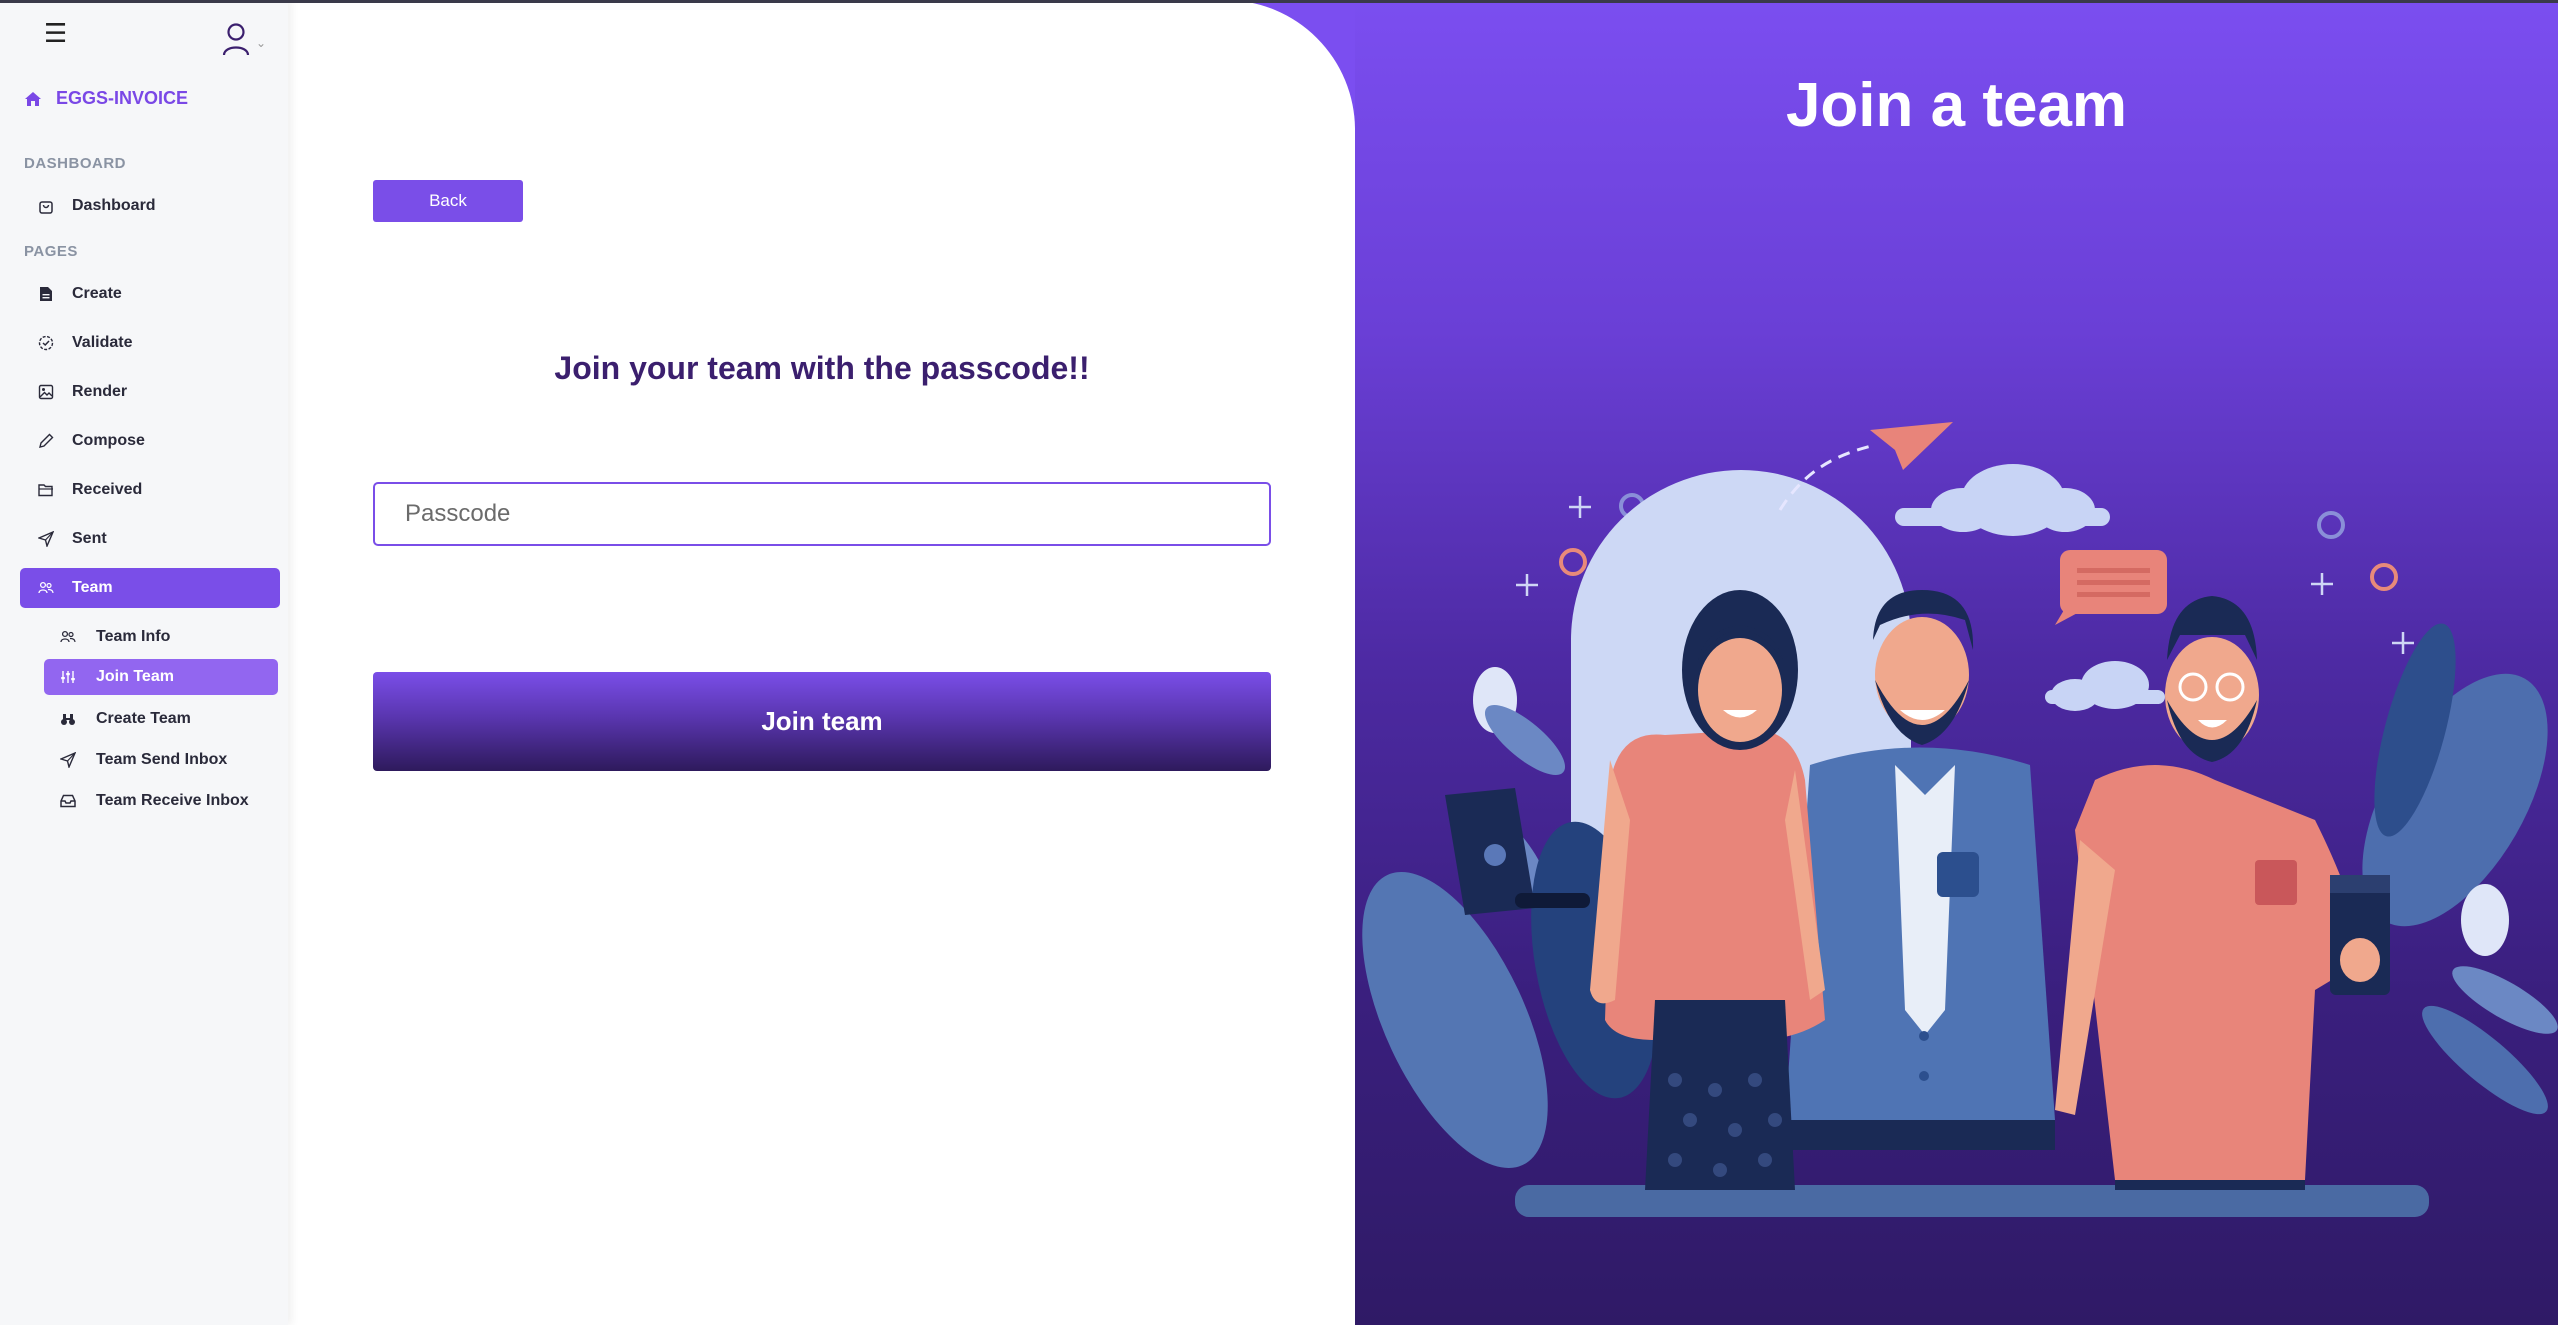  What do you see at coordinates (51, 251) in the screenshot?
I see `section-label-pages: PAGES` at bounding box center [51, 251].